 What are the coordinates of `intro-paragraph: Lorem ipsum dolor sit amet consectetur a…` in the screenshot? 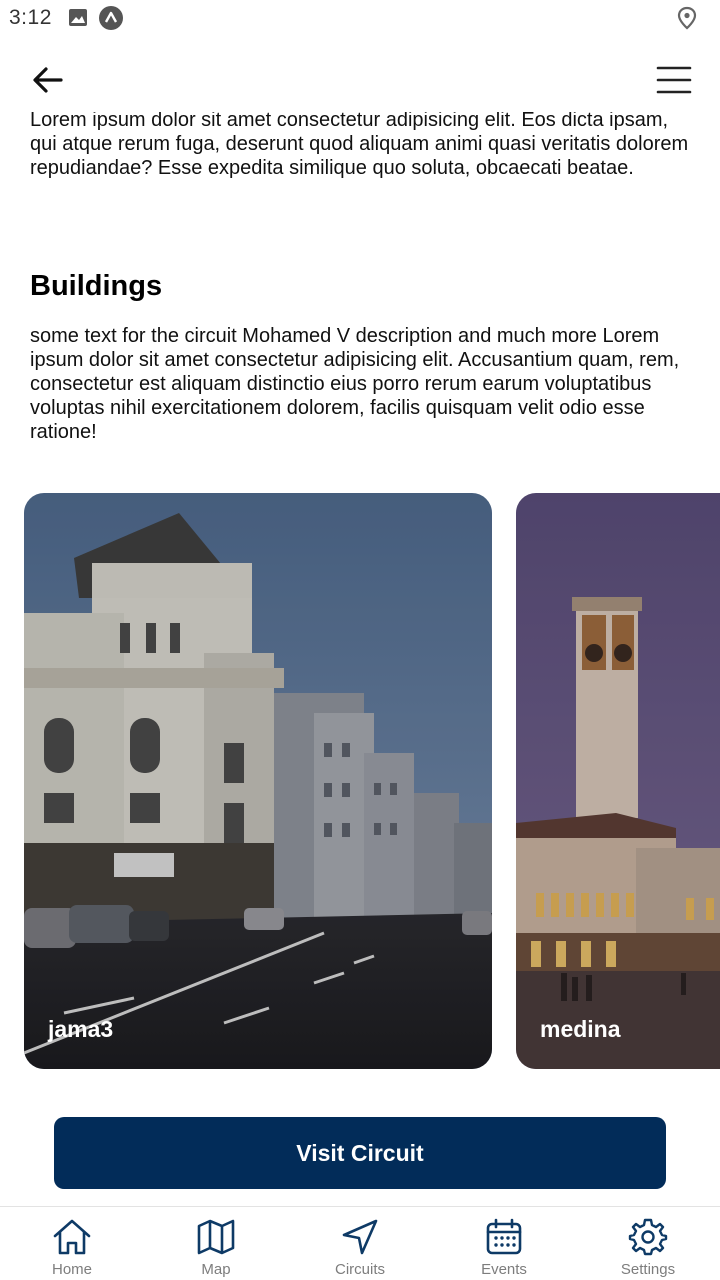 It's located at (359, 145).